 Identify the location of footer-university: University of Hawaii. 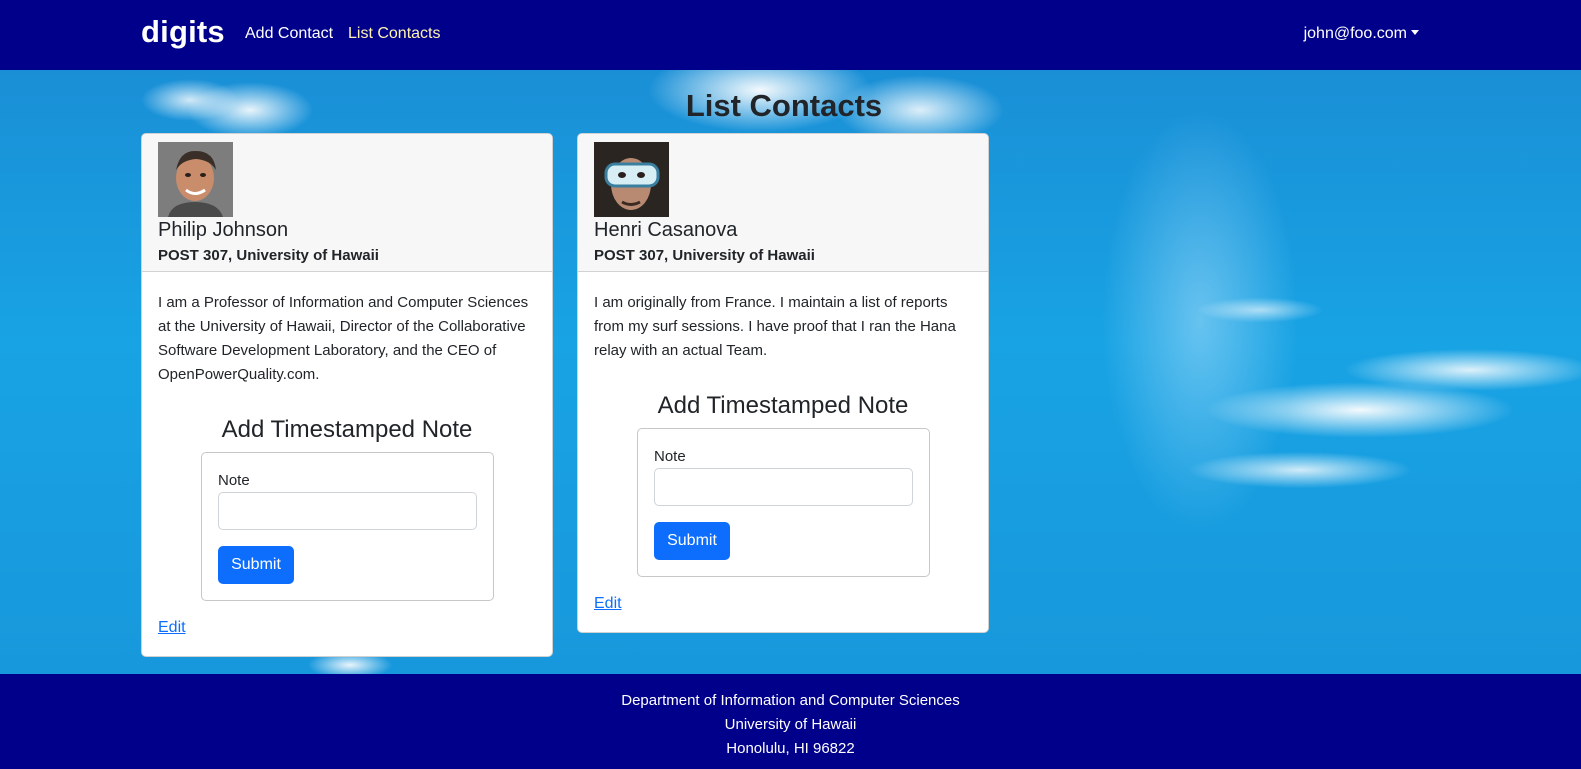
(790, 724).